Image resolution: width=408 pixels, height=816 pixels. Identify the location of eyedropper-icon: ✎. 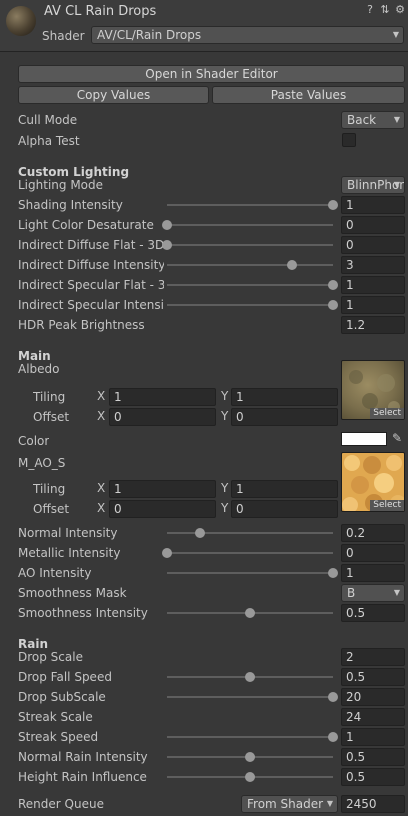
(397, 439).